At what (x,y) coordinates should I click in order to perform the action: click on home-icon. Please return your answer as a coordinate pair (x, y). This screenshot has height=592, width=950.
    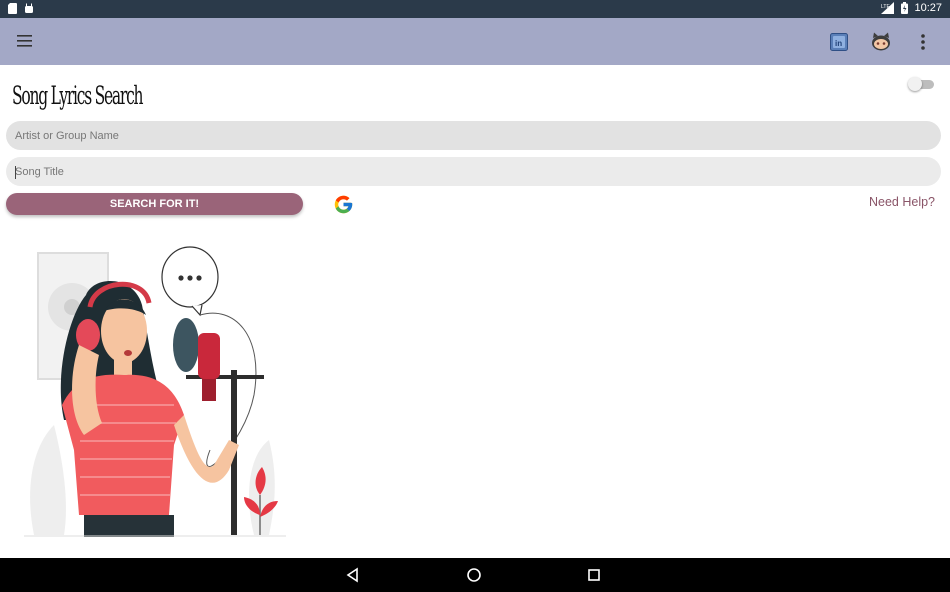
    Looking at the image, I should click on (474, 575).